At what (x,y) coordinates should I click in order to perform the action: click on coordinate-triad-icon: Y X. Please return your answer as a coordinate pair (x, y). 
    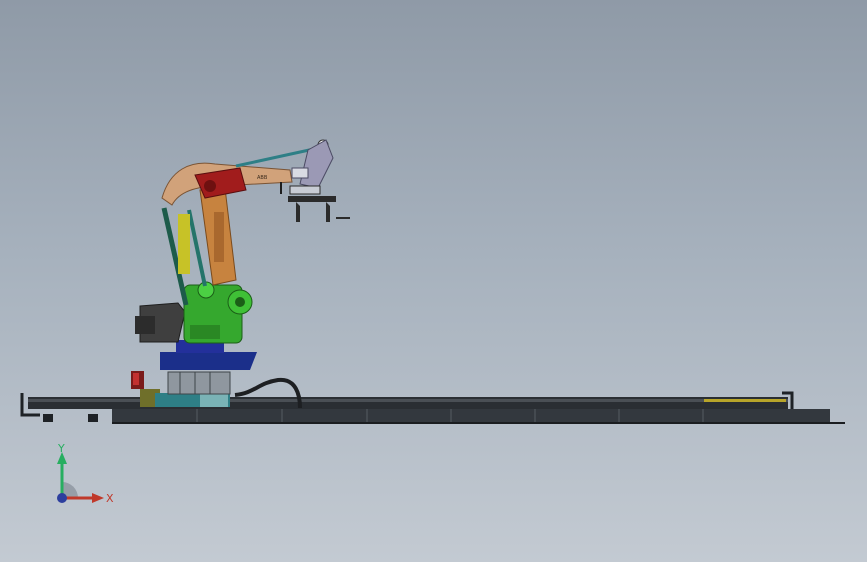
    Looking at the image, I should click on (80, 475).